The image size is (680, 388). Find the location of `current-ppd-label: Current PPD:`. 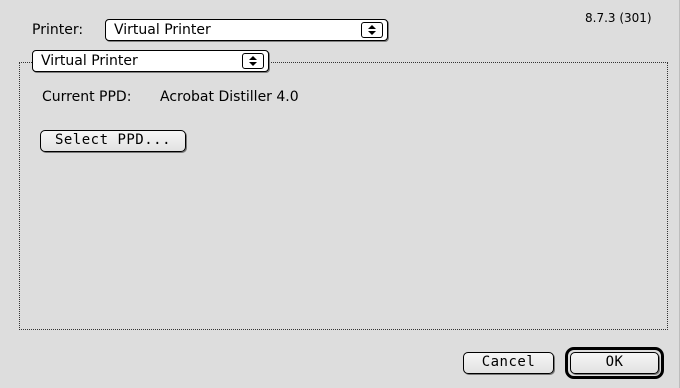

current-ppd-label: Current PPD: is located at coordinates (87, 97).